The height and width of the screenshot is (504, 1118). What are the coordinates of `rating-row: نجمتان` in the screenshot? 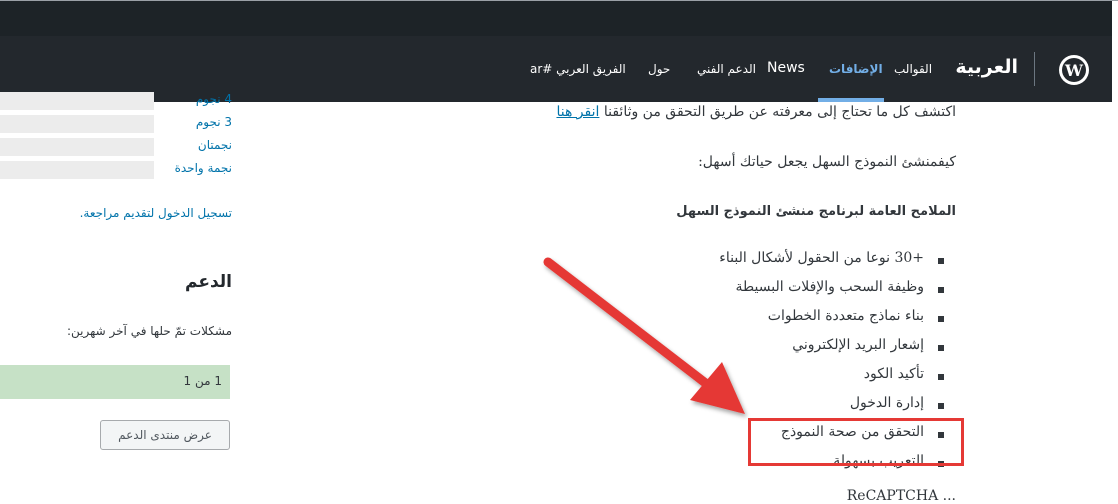 It's located at (116, 146).